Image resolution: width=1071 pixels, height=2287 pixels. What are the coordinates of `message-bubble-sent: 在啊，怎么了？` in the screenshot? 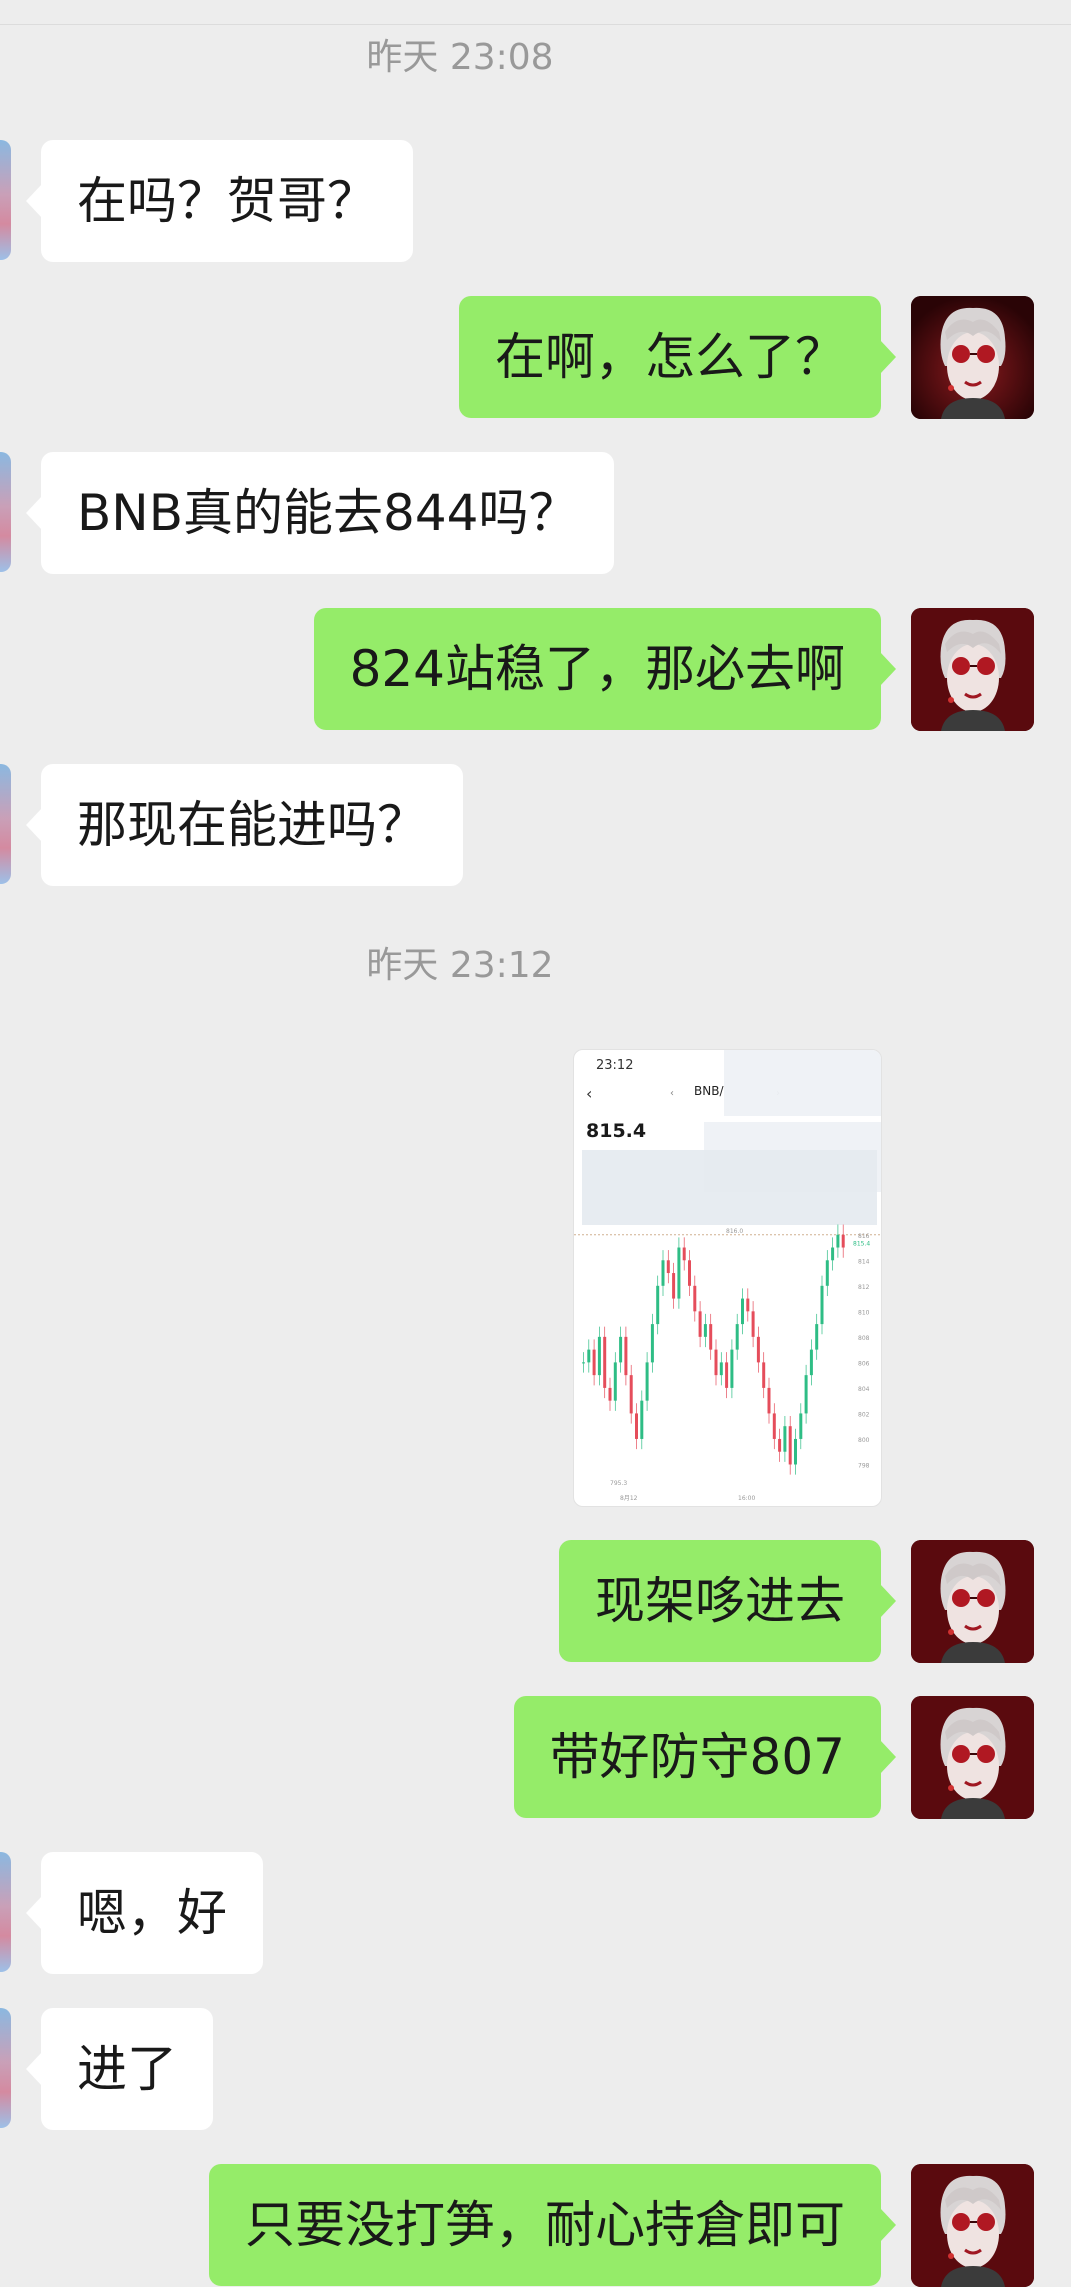 It's located at (677, 357).